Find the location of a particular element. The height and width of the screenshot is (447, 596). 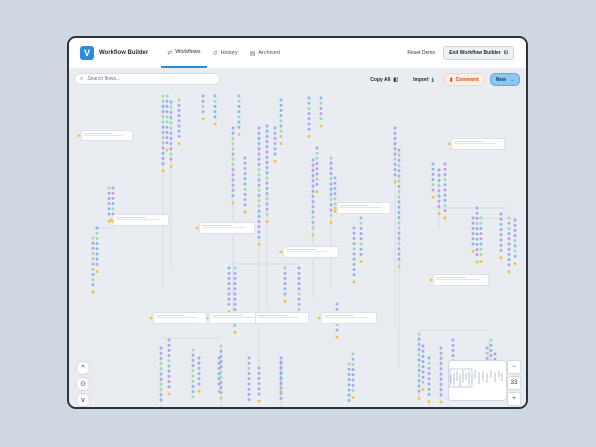

comment-button: ▮ Comment is located at coordinates (464, 79).